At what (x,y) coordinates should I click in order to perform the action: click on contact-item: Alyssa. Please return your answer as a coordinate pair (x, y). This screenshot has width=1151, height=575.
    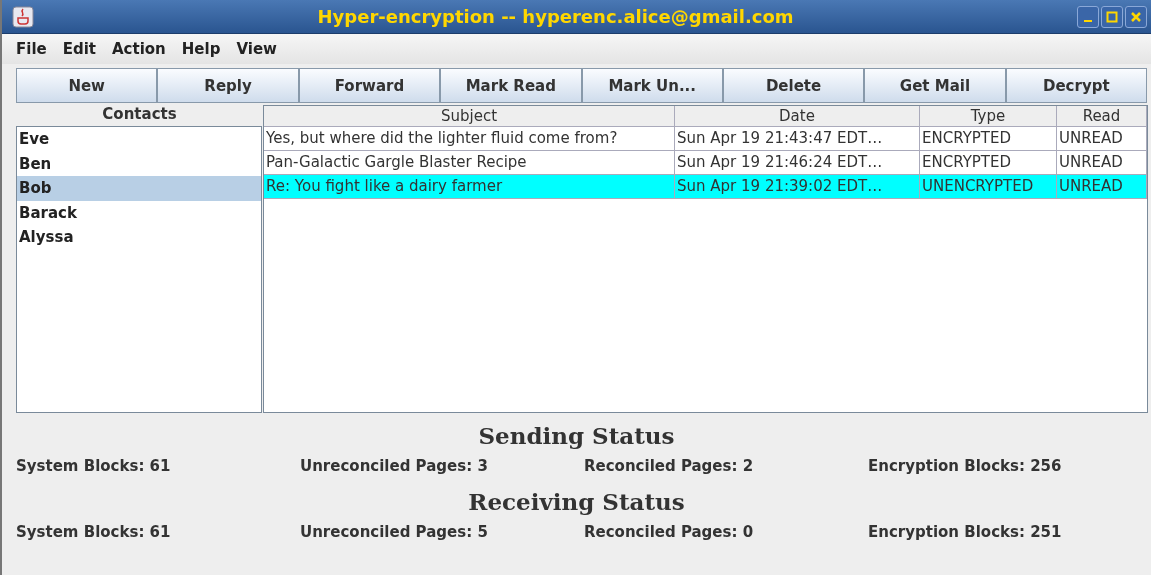
    Looking at the image, I should click on (139, 237).